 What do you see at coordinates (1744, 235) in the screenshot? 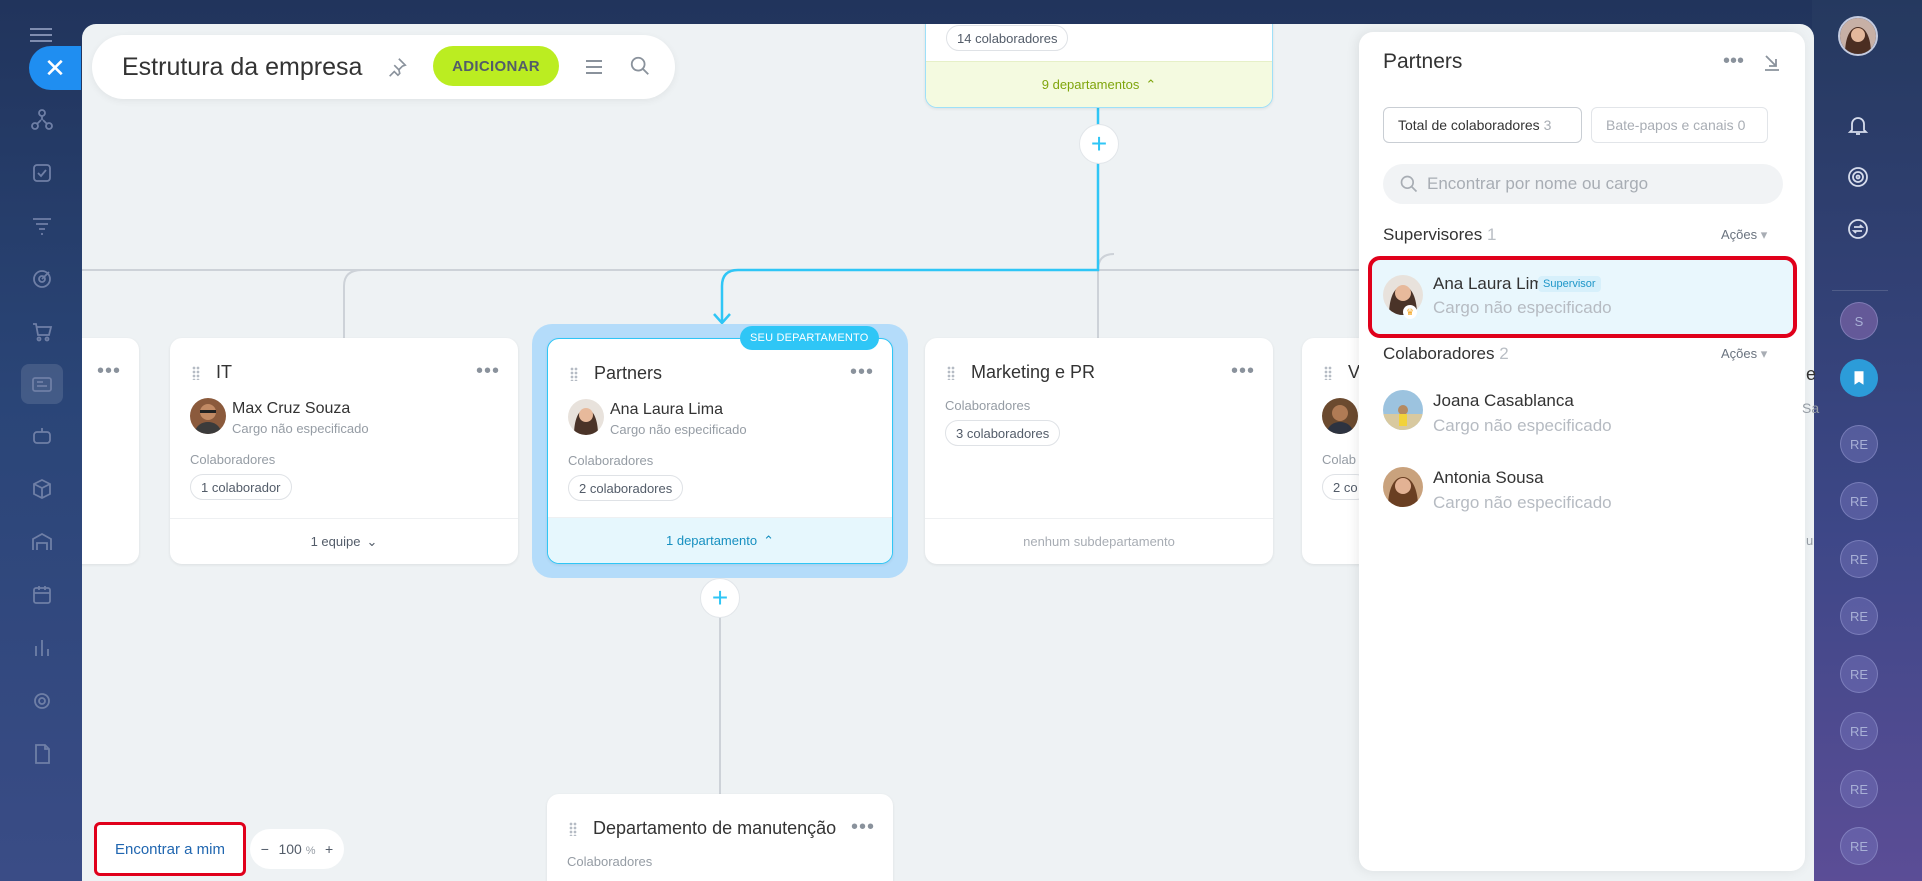
I see `supervisors-actions-dropdown: Ações` at bounding box center [1744, 235].